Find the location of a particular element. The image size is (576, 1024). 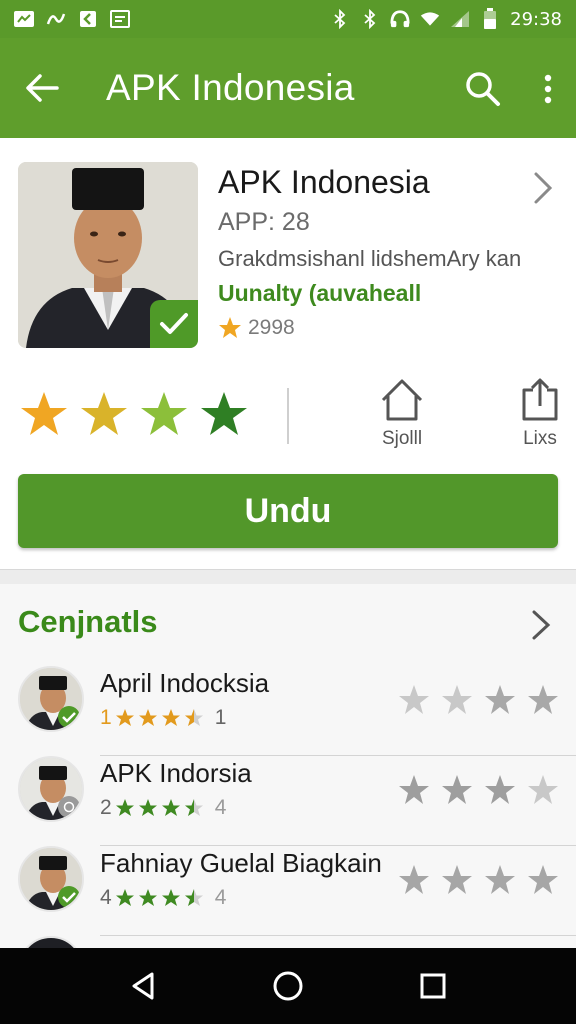

rating-stars is located at coordinates (134, 414).